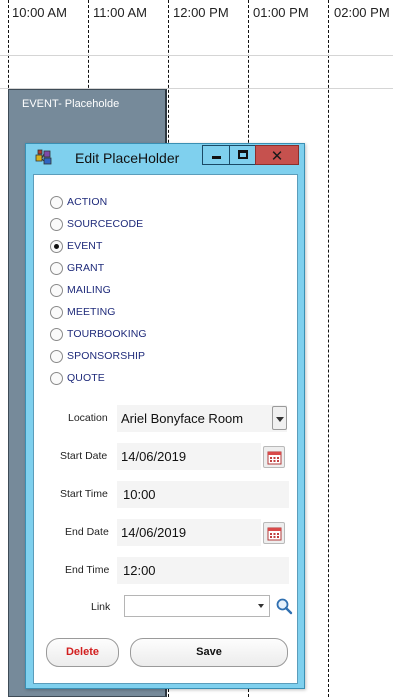 The width and height of the screenshot is (393, 697). Describe the element at coordinates (197, 606) in the screenshot. I see `link-select` at that location.